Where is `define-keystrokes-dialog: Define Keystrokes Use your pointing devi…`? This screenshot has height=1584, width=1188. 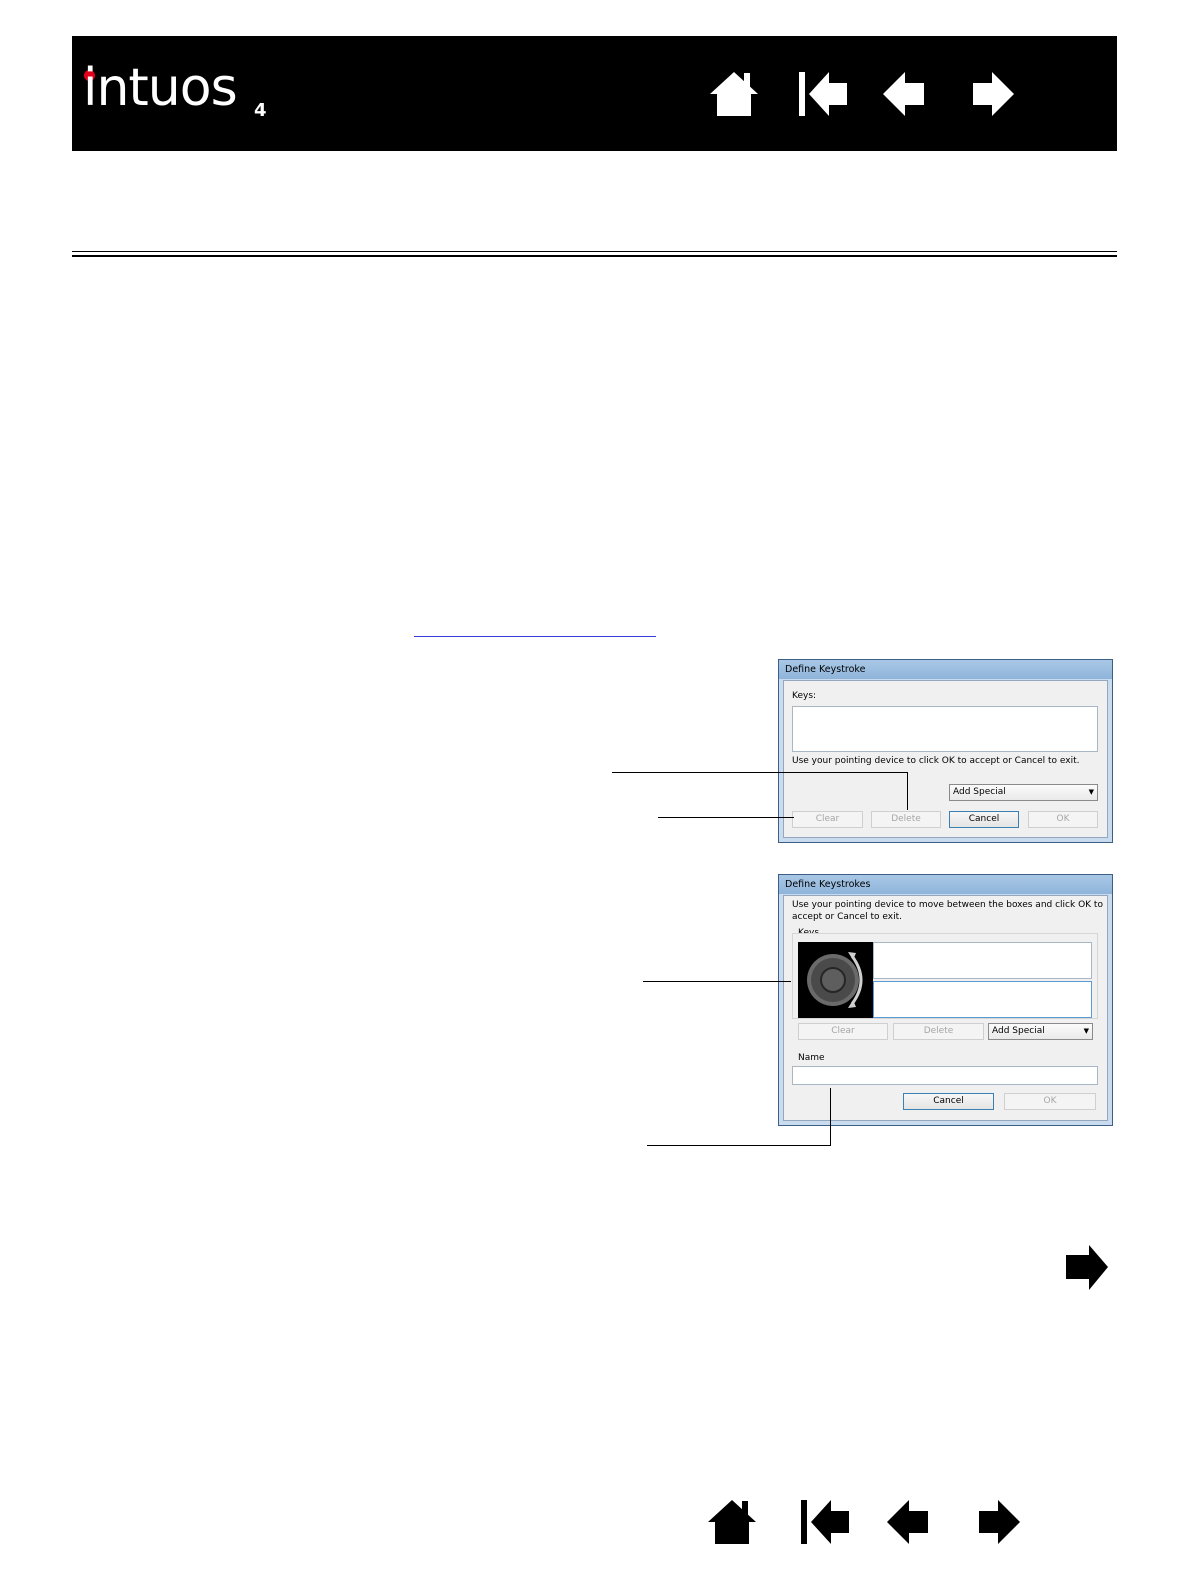
define-keystrokes-dialog: Define Keystrokes Use your pointing devi… is located at coordinates (945, 1000).